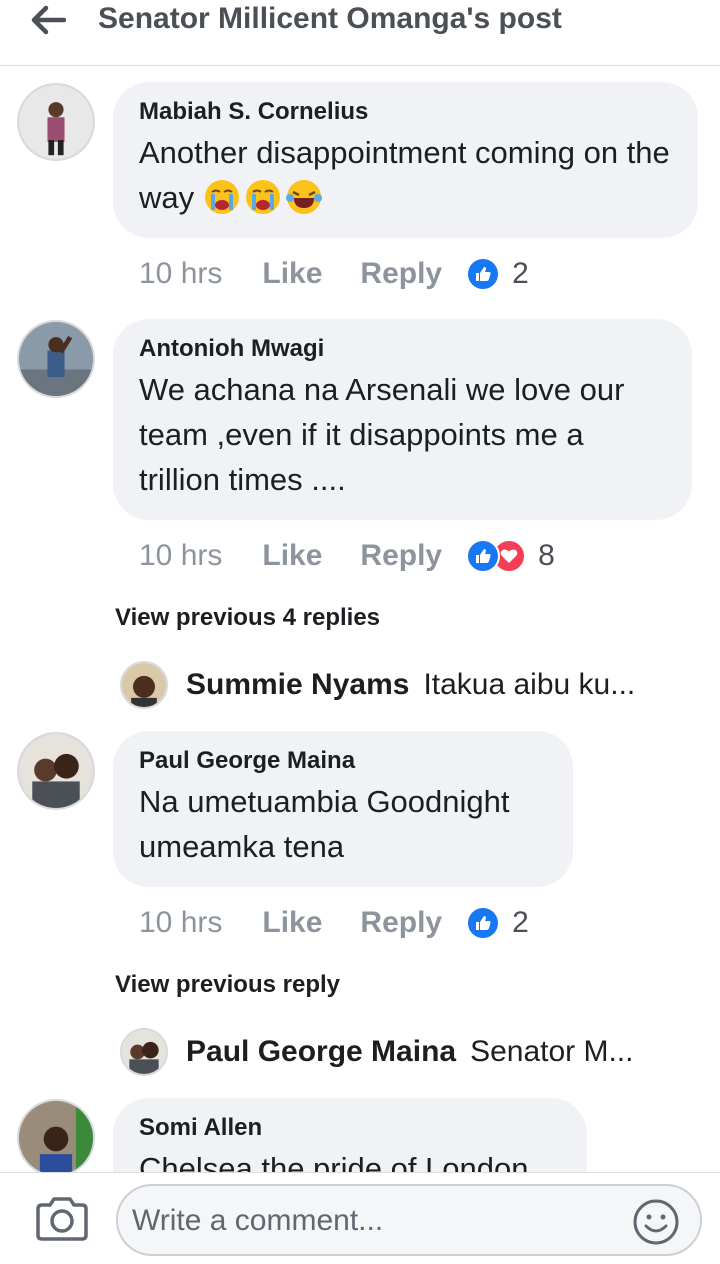  What do you see at coordinates (546, 555) in the screenshot?
I see `reaction-count: 8` at bounding box center [546, 555].